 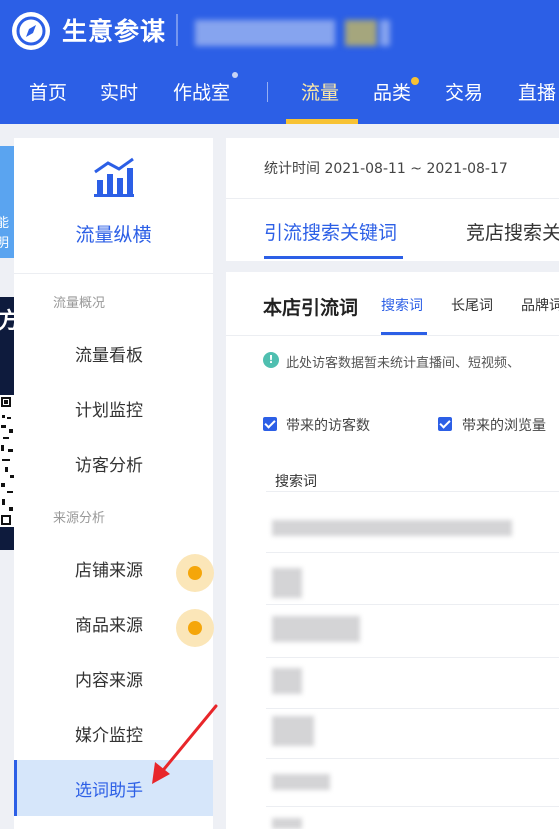 I want to click on notice-text: 此处访客数据暂未统计直播间、短视频、, so click(x=403, y=363).